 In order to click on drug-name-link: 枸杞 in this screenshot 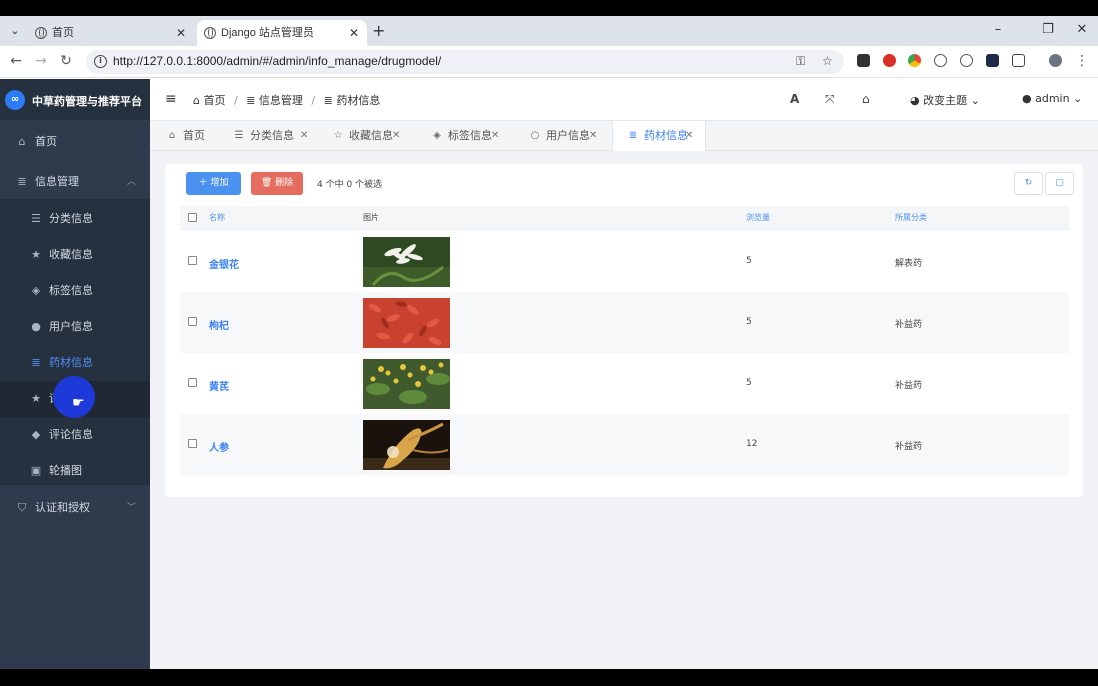, I will do `click(219, 324)`.